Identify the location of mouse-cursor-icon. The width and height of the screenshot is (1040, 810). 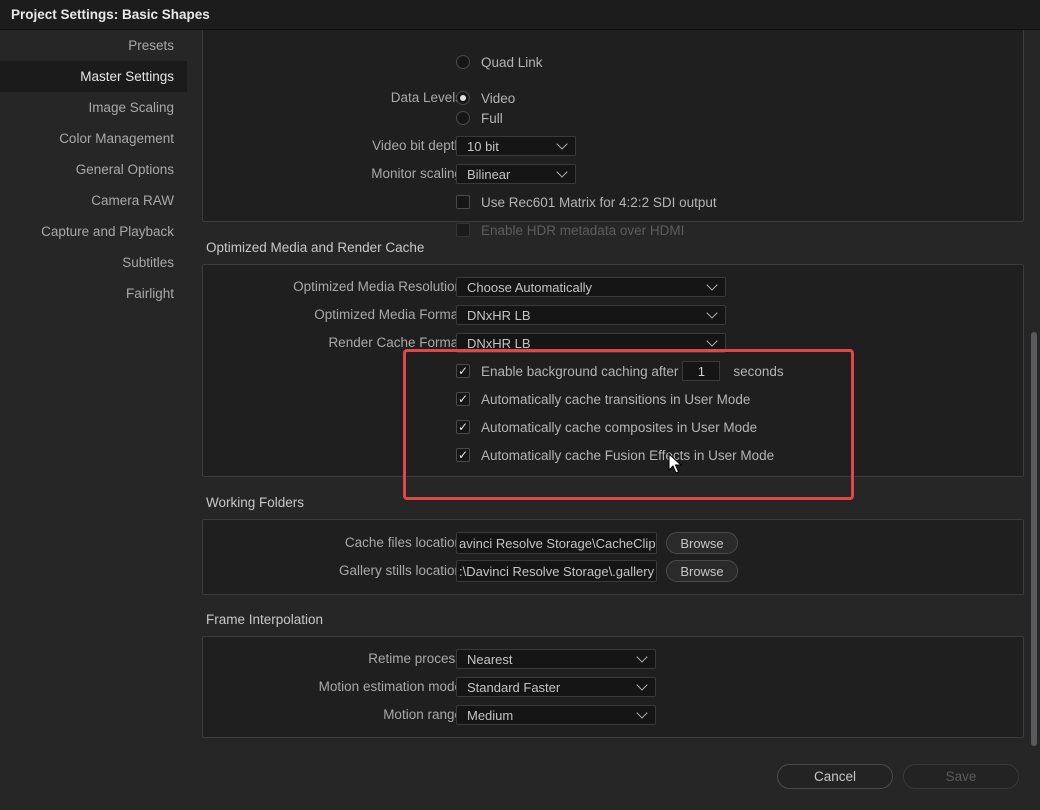
(675, 463).